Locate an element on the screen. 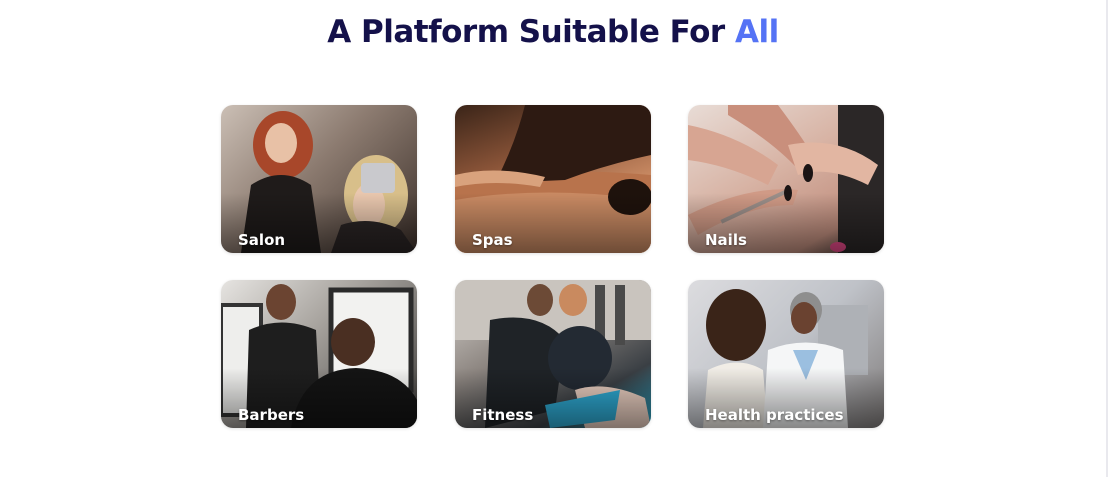  heading-accent-text: All is located at coordinates (756, 32).